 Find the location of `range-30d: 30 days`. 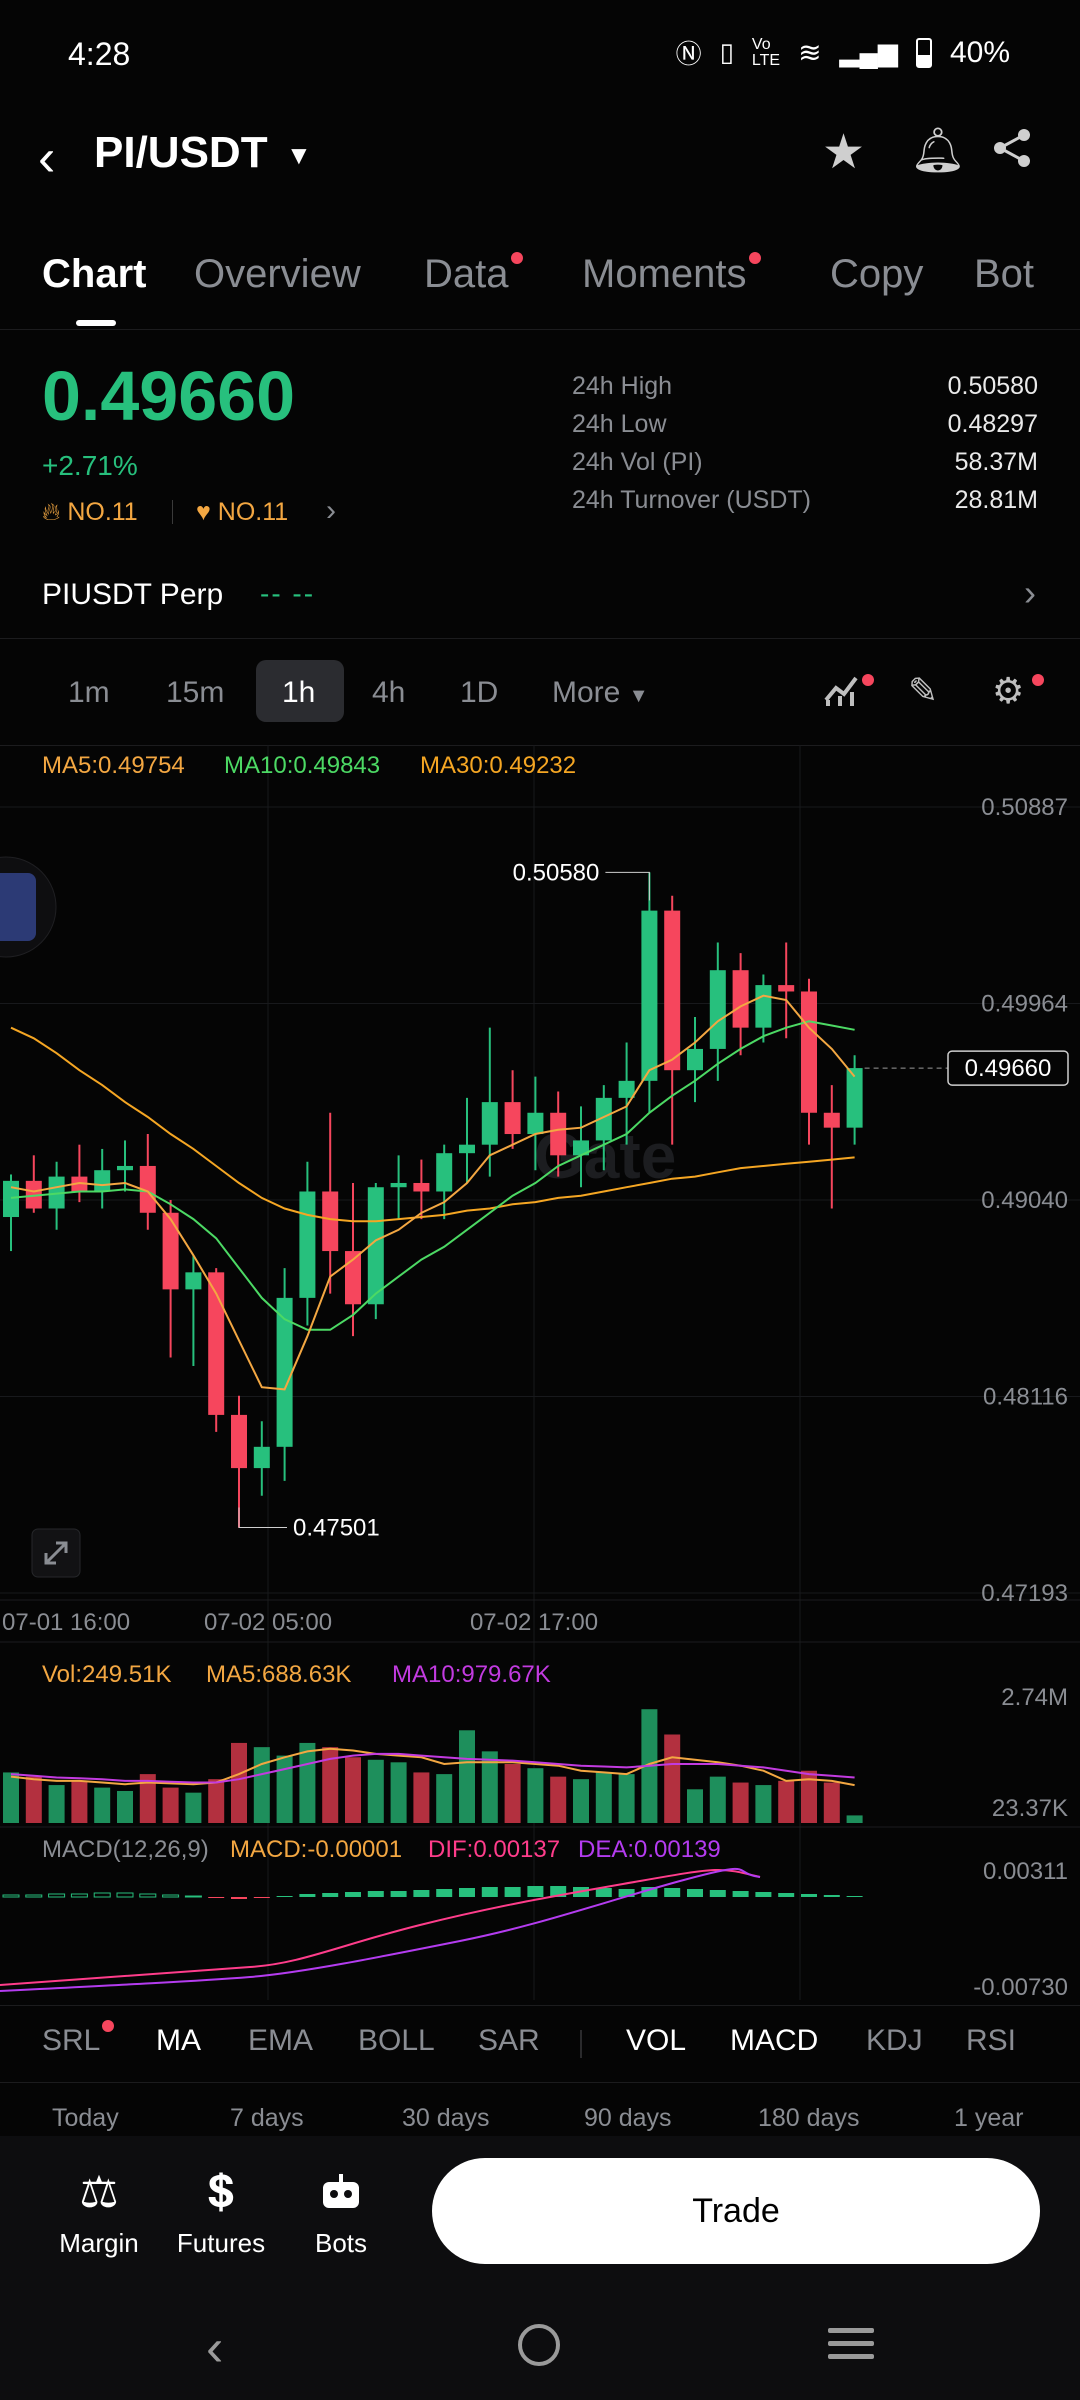

range-30d: 30 days is located at coordinates (446, 2118).